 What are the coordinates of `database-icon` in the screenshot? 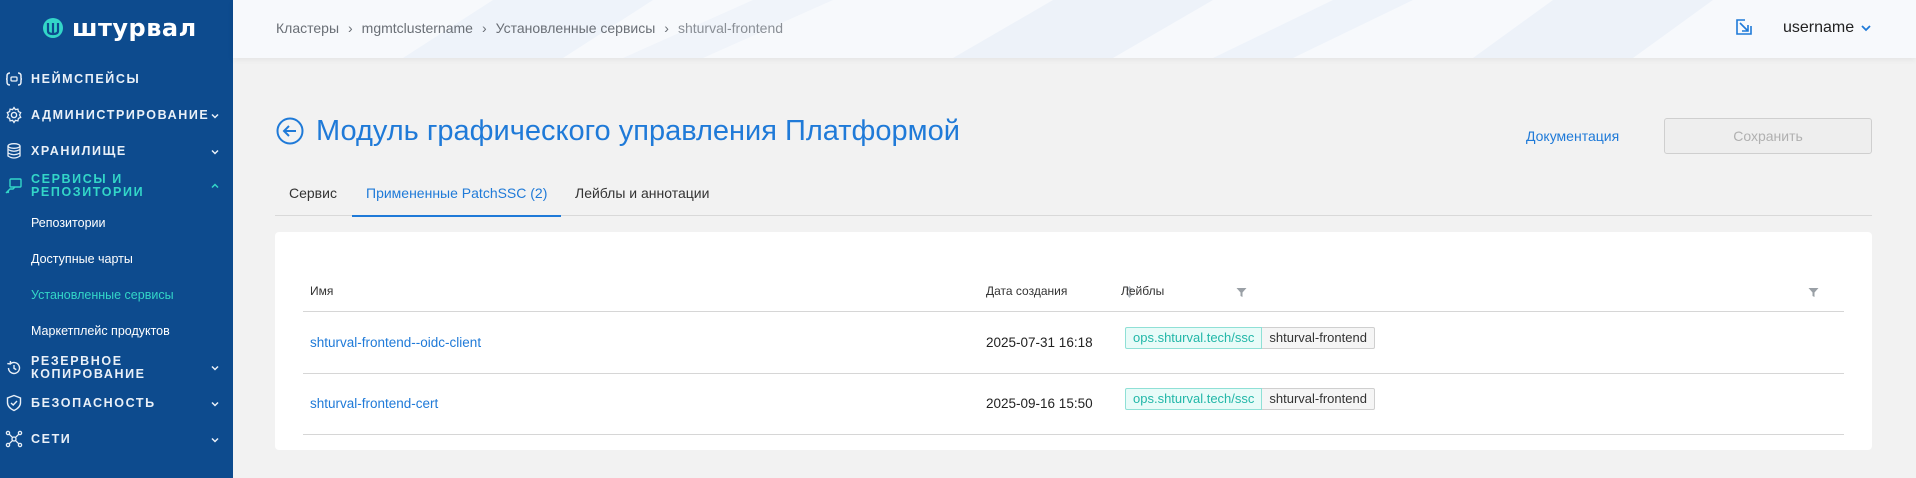 It's located at (14, 151).